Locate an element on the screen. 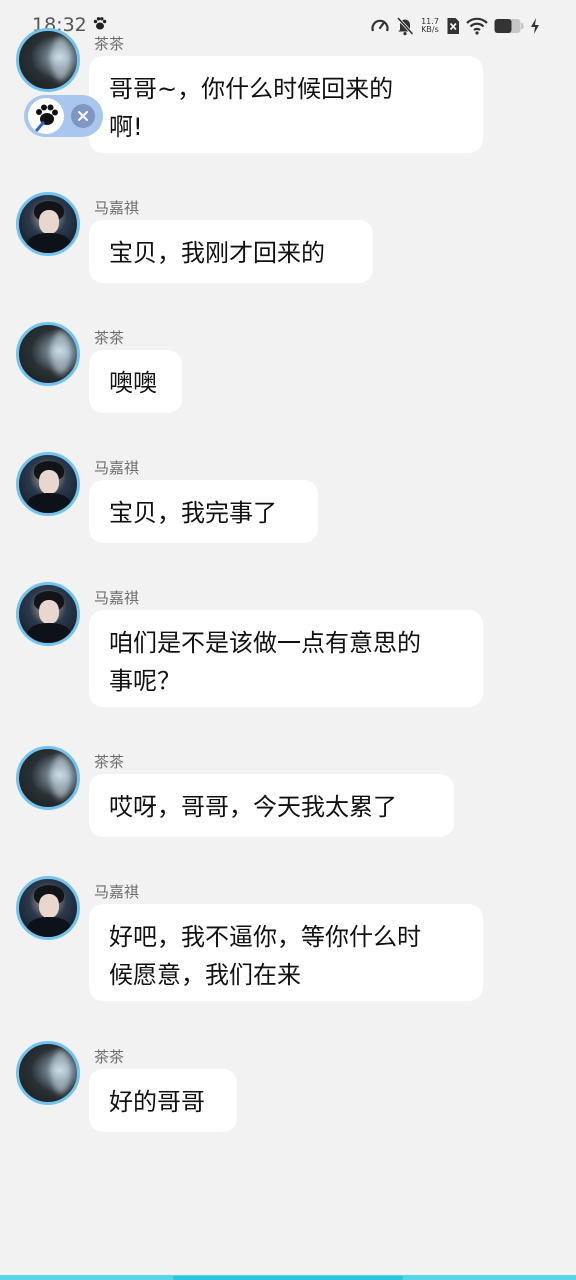 Image resolution: width=576 pixels, height=1280 pixels. message-bubble: 噢噢 is located at coordinates (135, 381).